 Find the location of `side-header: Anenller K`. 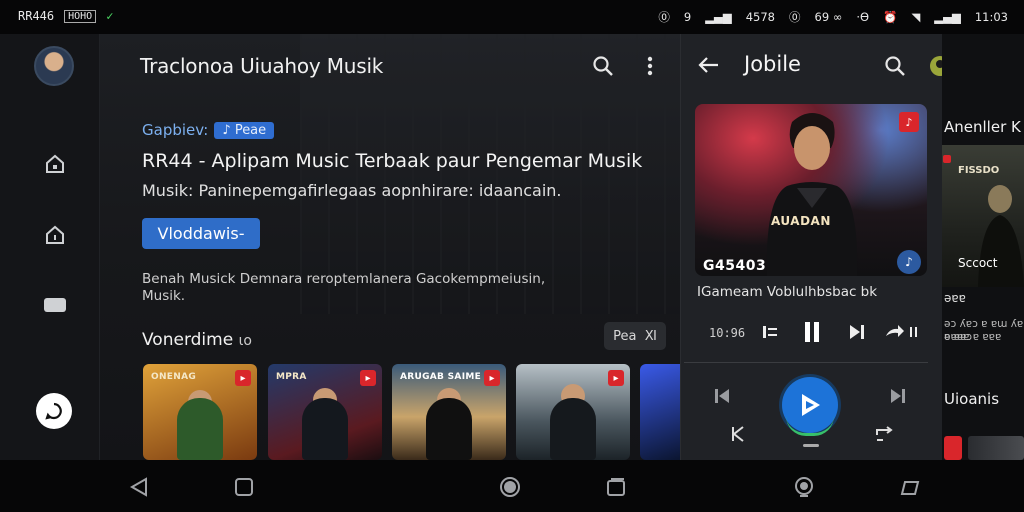

side-header: Anenller K is located at coordinates (982, 127).